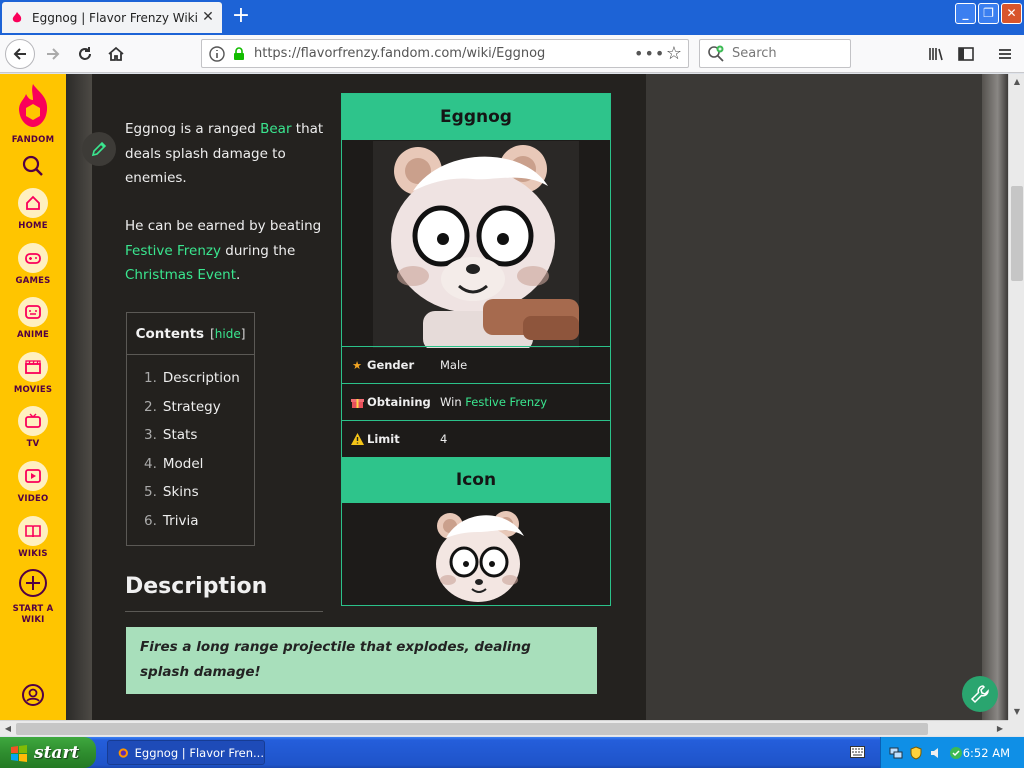 The height and width of the screenshot is (768, 1024). I want to click on fandom-flame-icon, so click(33, 105).